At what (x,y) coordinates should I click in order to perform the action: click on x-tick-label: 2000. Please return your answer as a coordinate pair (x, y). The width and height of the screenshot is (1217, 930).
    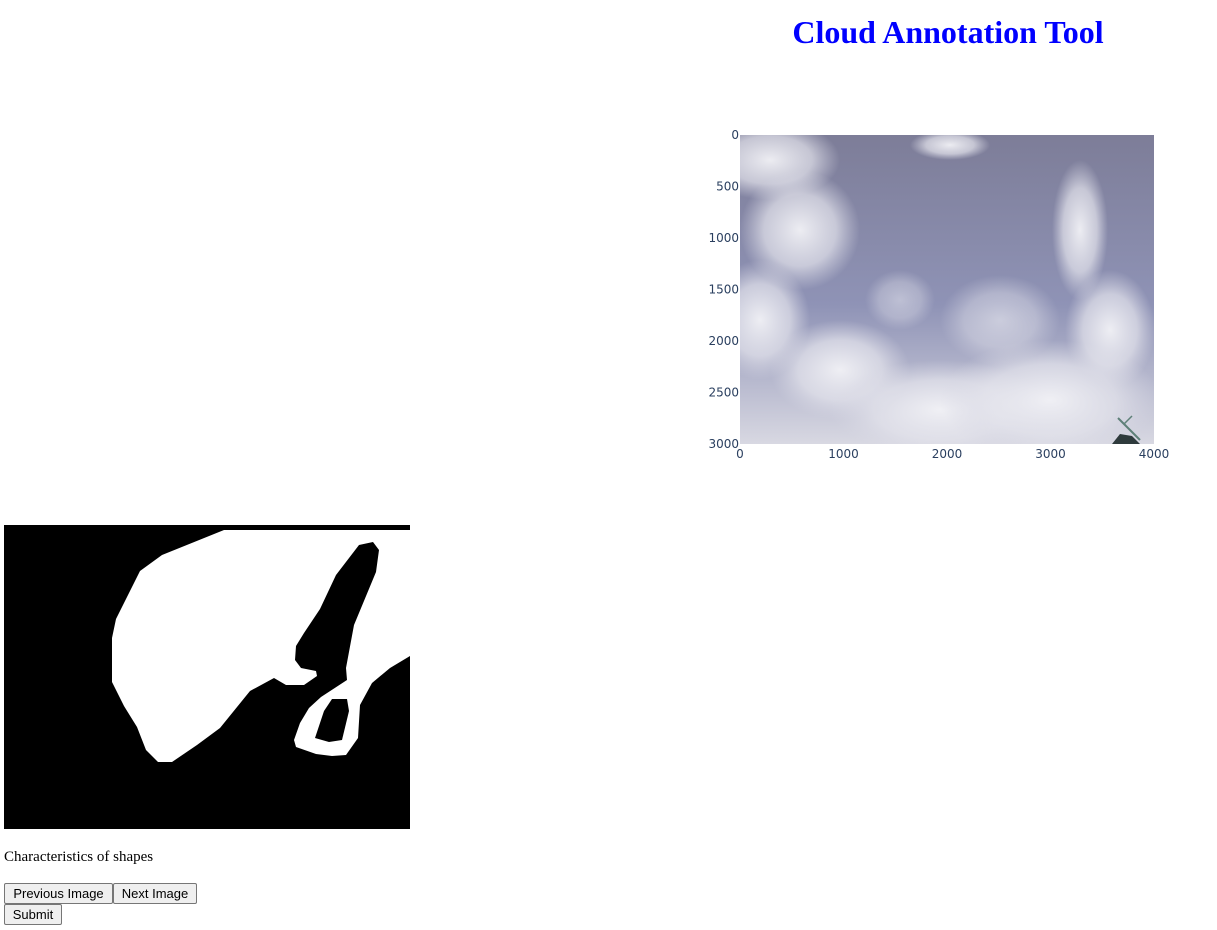
    Looking at the image, I should click on (947, 454).